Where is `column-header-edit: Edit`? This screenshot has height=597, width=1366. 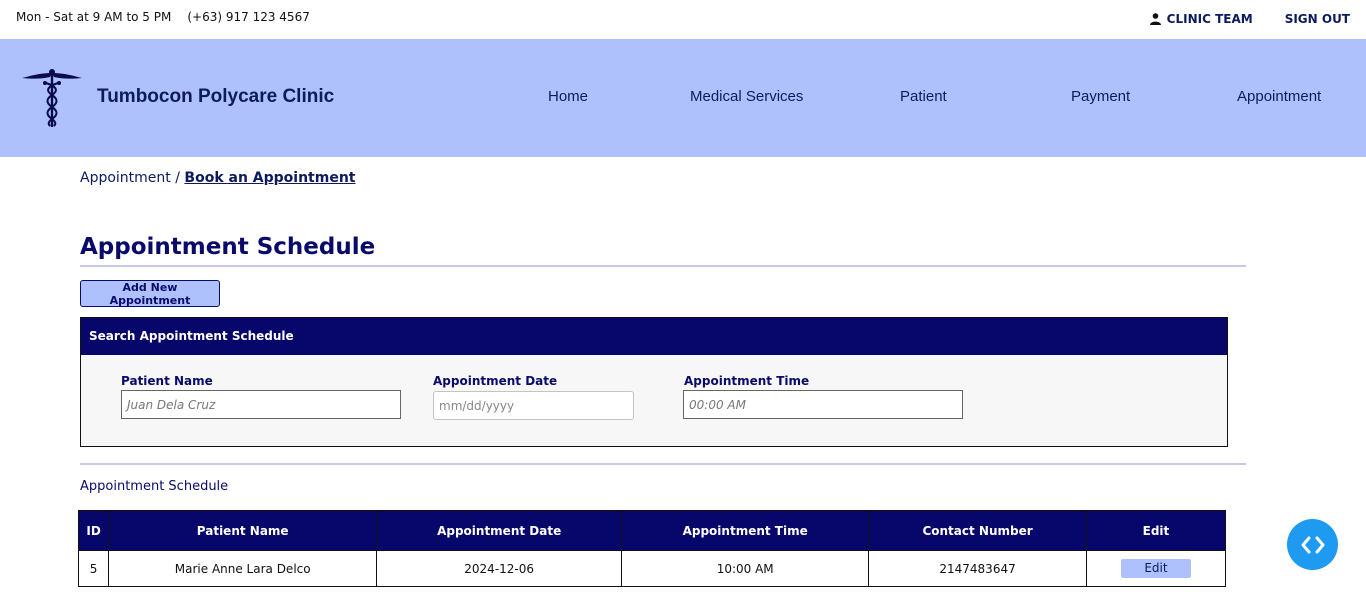 column-header-edit: Edit is located at coordinates (1156, 530).